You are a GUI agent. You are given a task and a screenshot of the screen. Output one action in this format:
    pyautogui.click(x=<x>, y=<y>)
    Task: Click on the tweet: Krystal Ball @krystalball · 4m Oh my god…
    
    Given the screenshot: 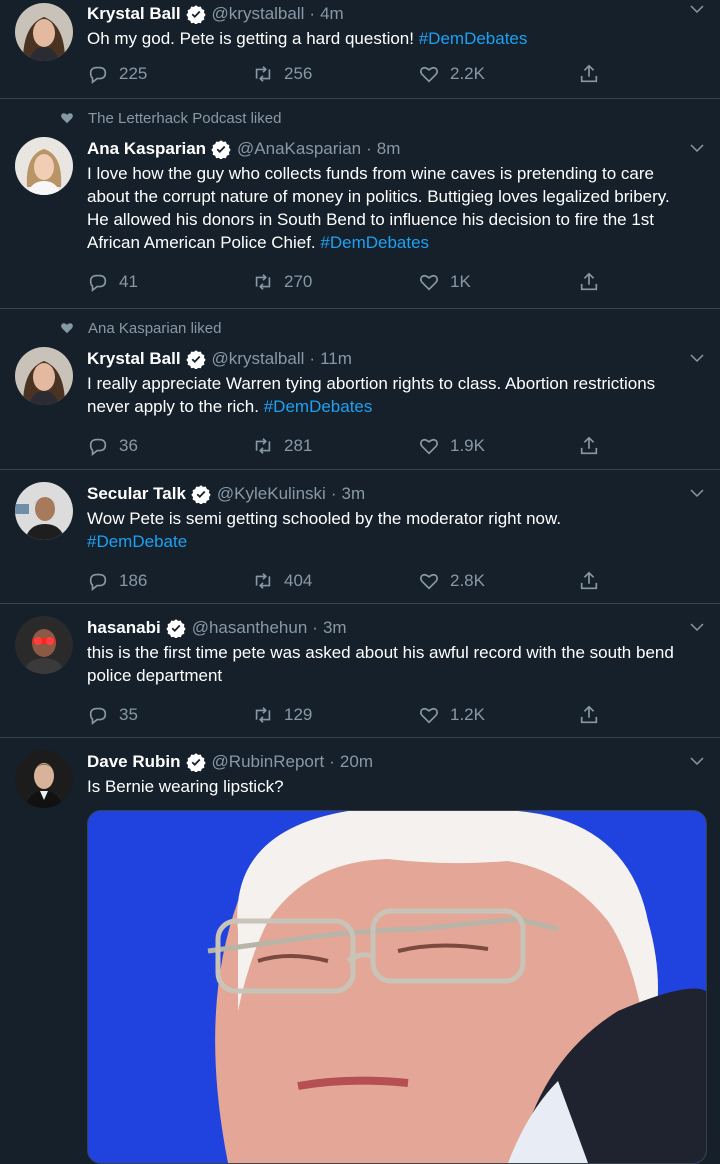 What is the action you would take?
    pyautogui.click(x=360, y=49)
    